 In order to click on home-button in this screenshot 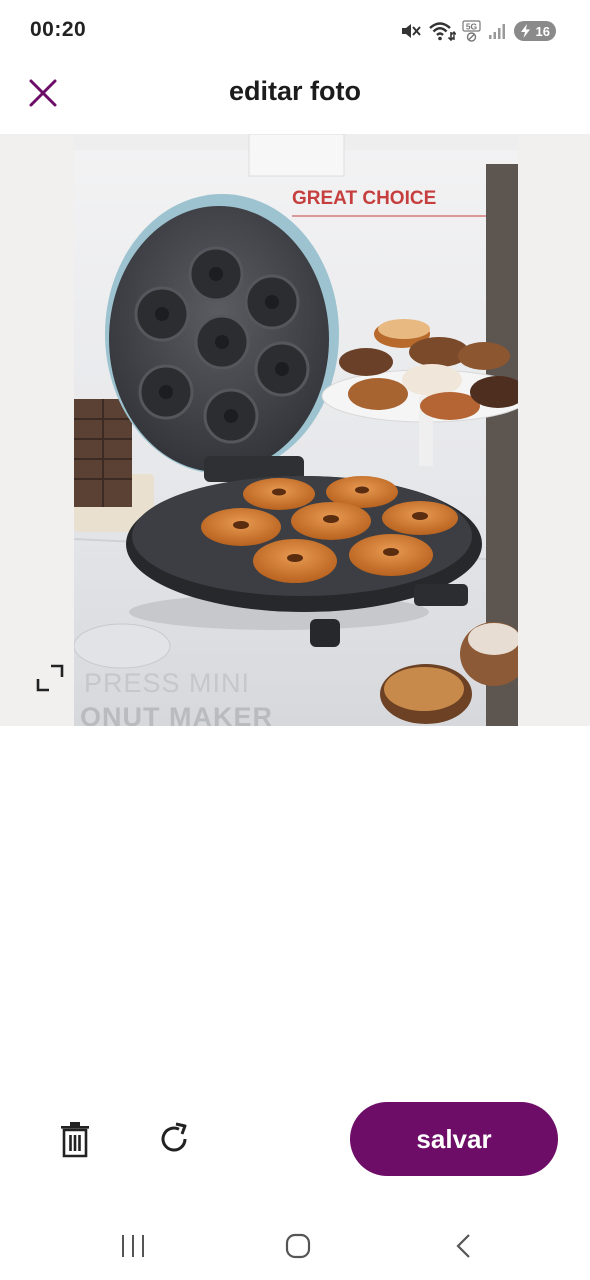, I will do `click(298, 1246)`.